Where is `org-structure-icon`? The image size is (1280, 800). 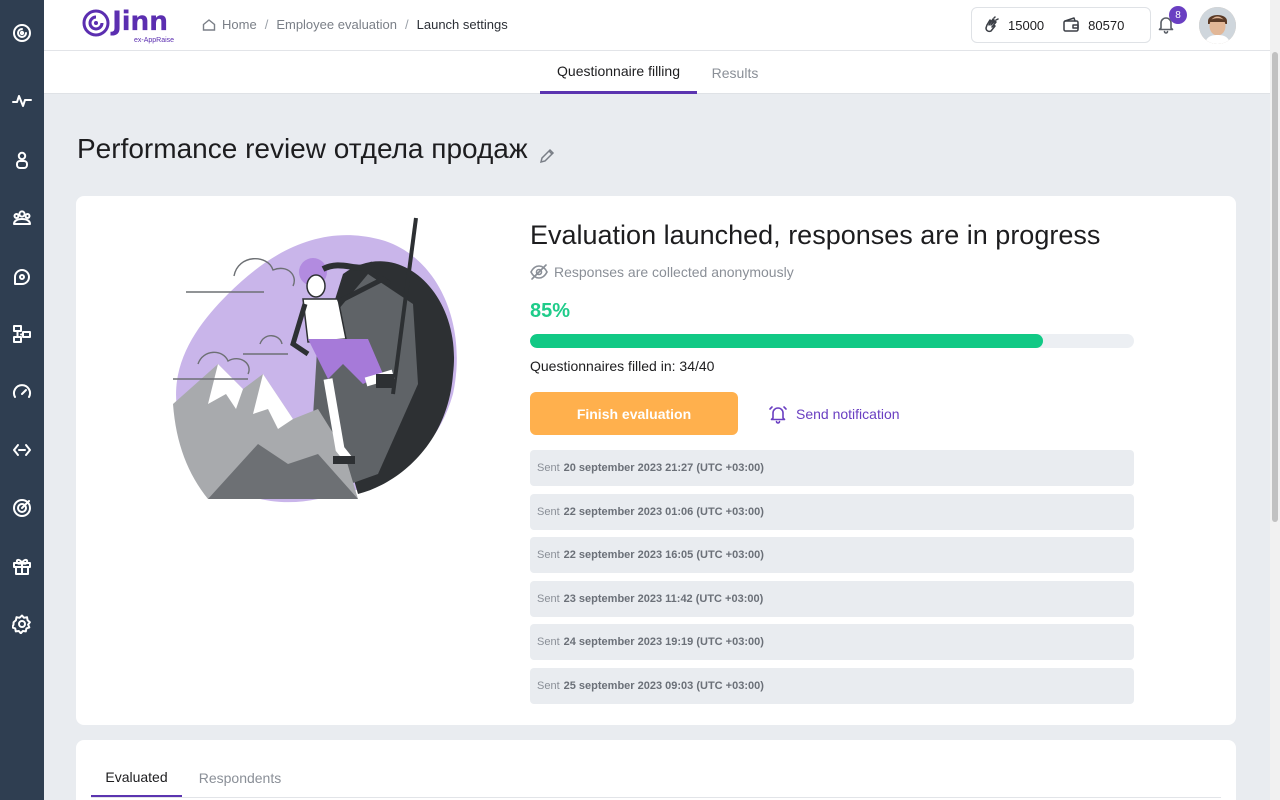 org-structure-icon is located at coordinates (22, 334).